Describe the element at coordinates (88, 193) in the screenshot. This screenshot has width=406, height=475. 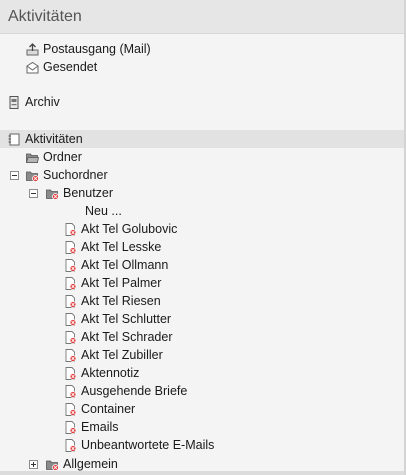
I see `tree-label: Benutzer` at that location.